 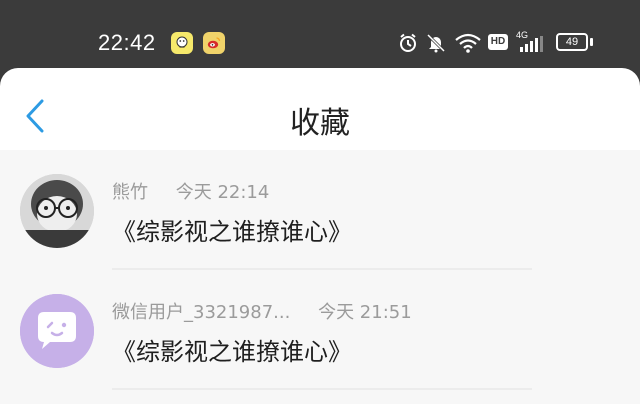 I want to click on username: 熊竹, so click(x=130, y=192).